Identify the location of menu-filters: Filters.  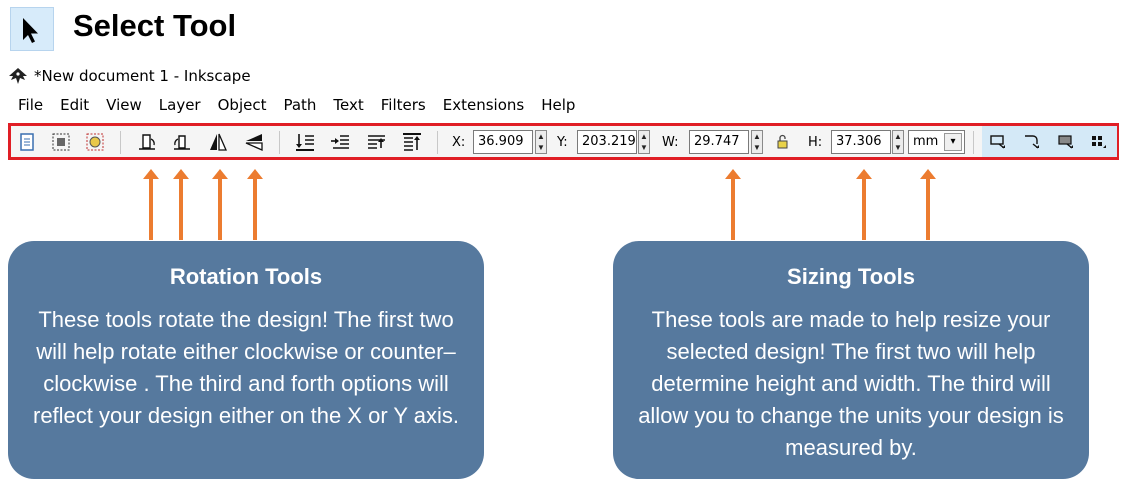
(403, 106).